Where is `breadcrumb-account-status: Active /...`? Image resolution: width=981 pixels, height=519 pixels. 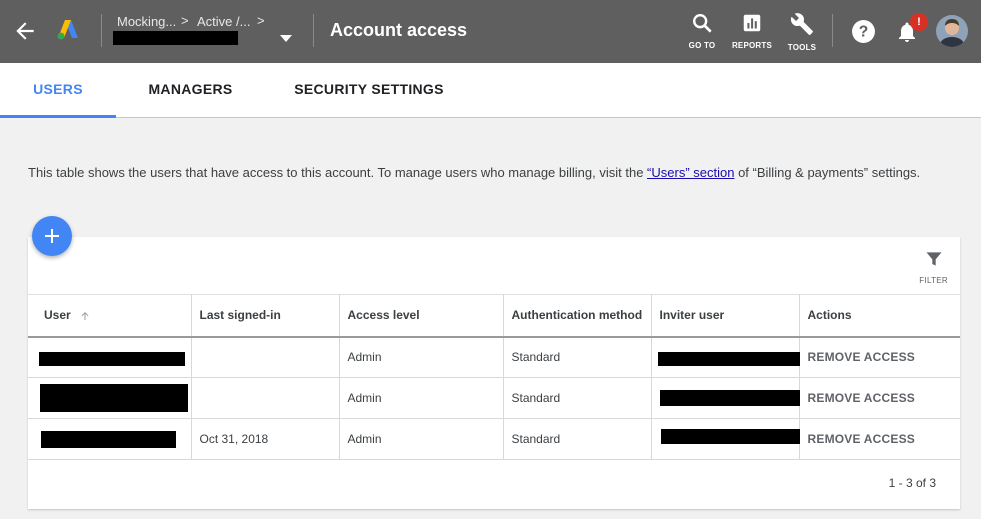 breadcrumb-account-status: Active /... is located at coordinates (223, 21).